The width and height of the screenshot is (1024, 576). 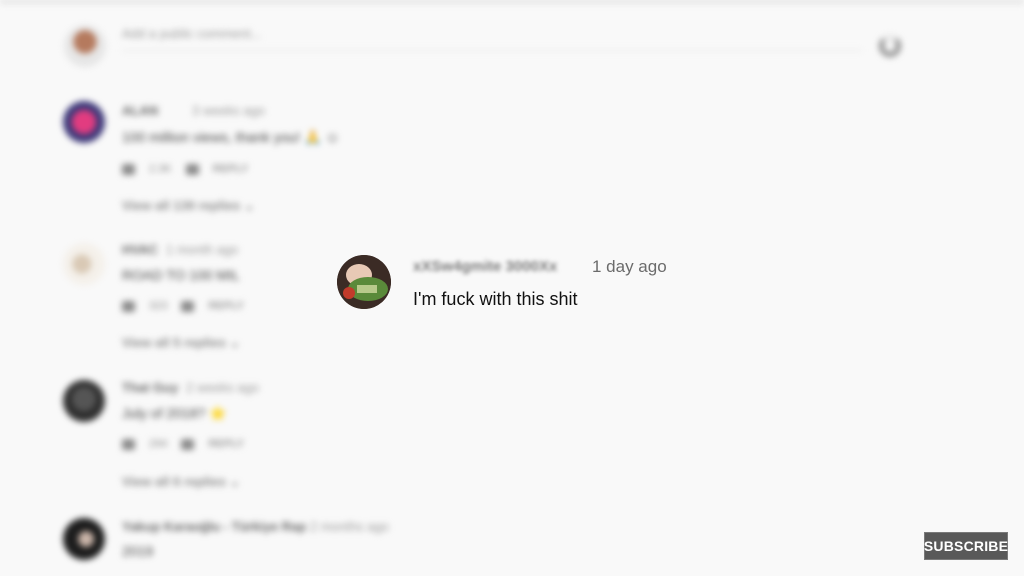 What do you see at coordinates (629, 267) in the screenshot?
I see `featured-comment-time: 1 day ago` at bounding box center [629, 267].